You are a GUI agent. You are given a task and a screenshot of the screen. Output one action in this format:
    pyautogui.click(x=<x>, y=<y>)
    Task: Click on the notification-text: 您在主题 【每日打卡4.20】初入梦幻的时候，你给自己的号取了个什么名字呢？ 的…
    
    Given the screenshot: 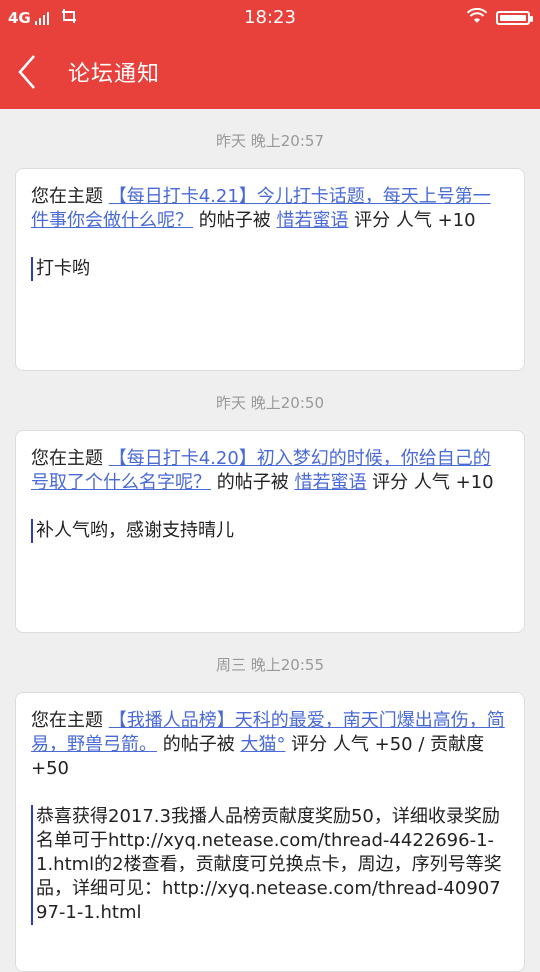 What is the action you would take?
    pyautogui.click(x=269, y=471)
    